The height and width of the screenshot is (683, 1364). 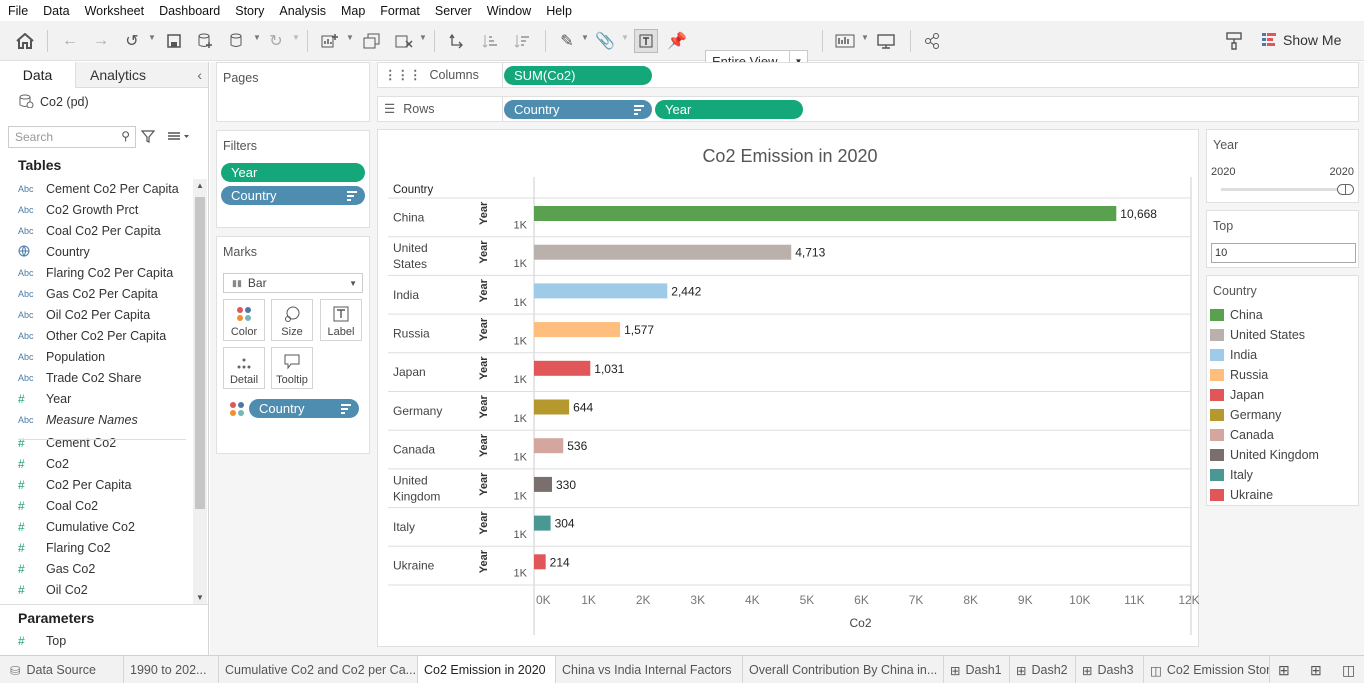 I want to click on legend-item: United Kingdom, so click(x=1264, y=455).